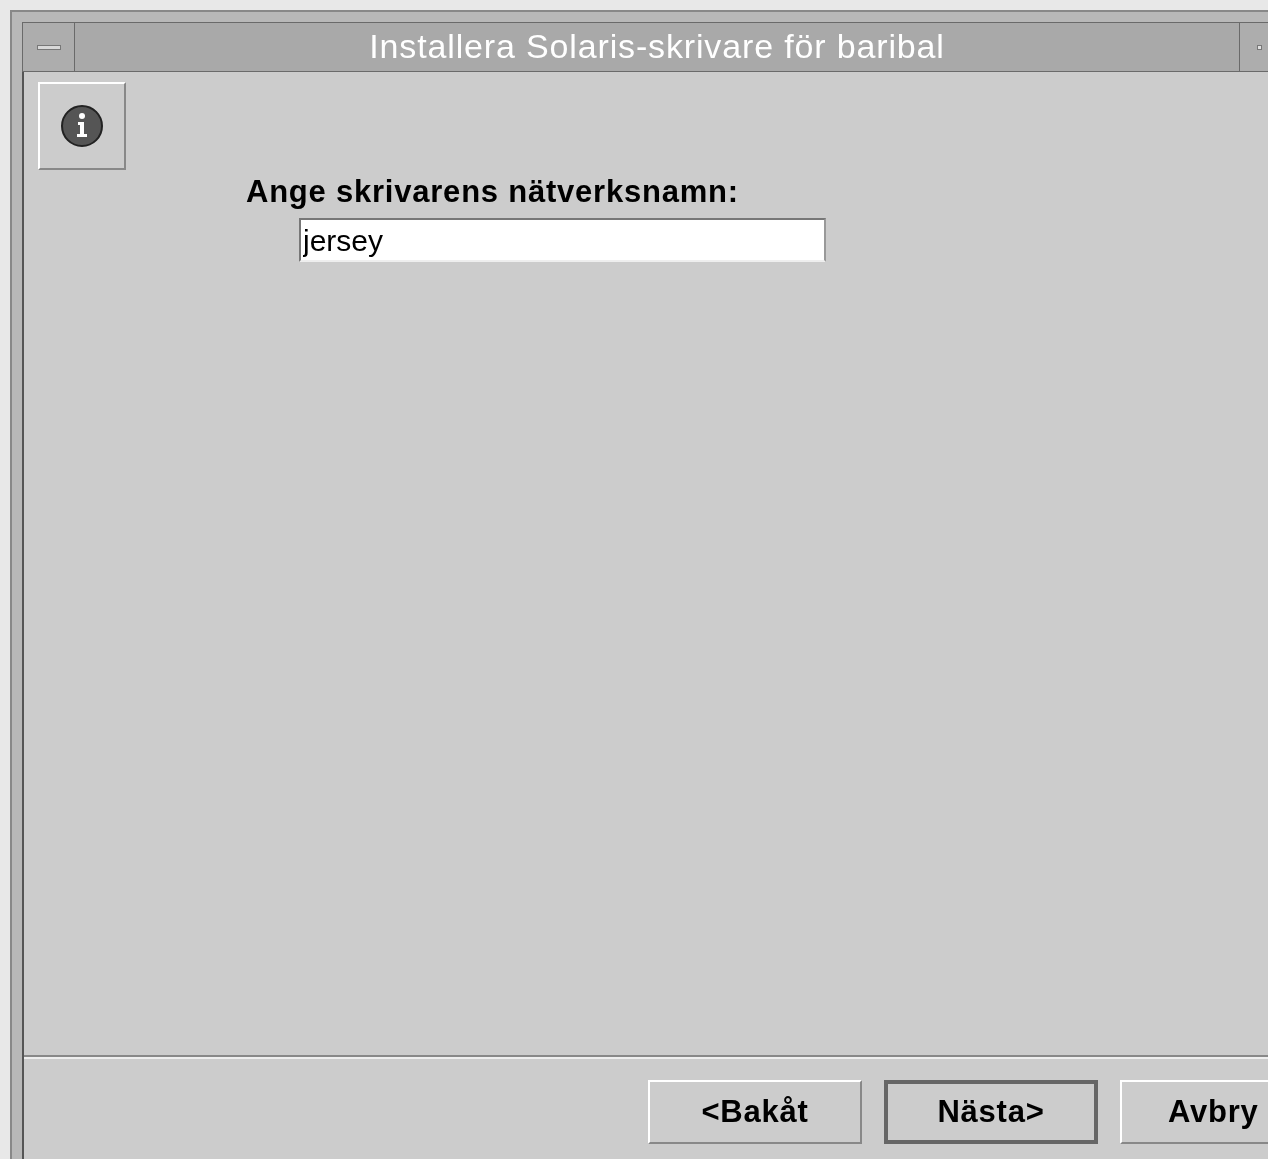 This screenshot has width=1268, height=1159. I want to click on name-input-field: jersey, so click(562, 240).